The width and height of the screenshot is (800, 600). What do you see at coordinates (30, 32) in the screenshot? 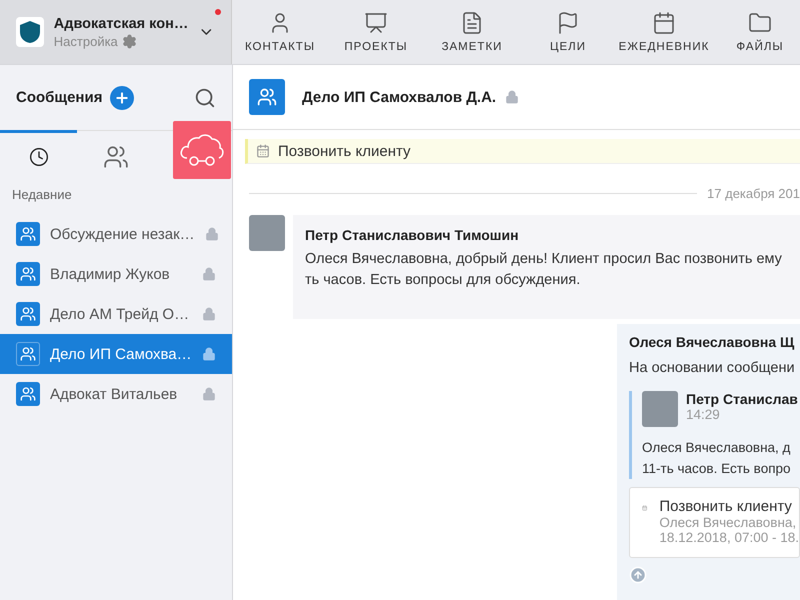
I see `shield-logo-icon` at bounding box center [30, 32].